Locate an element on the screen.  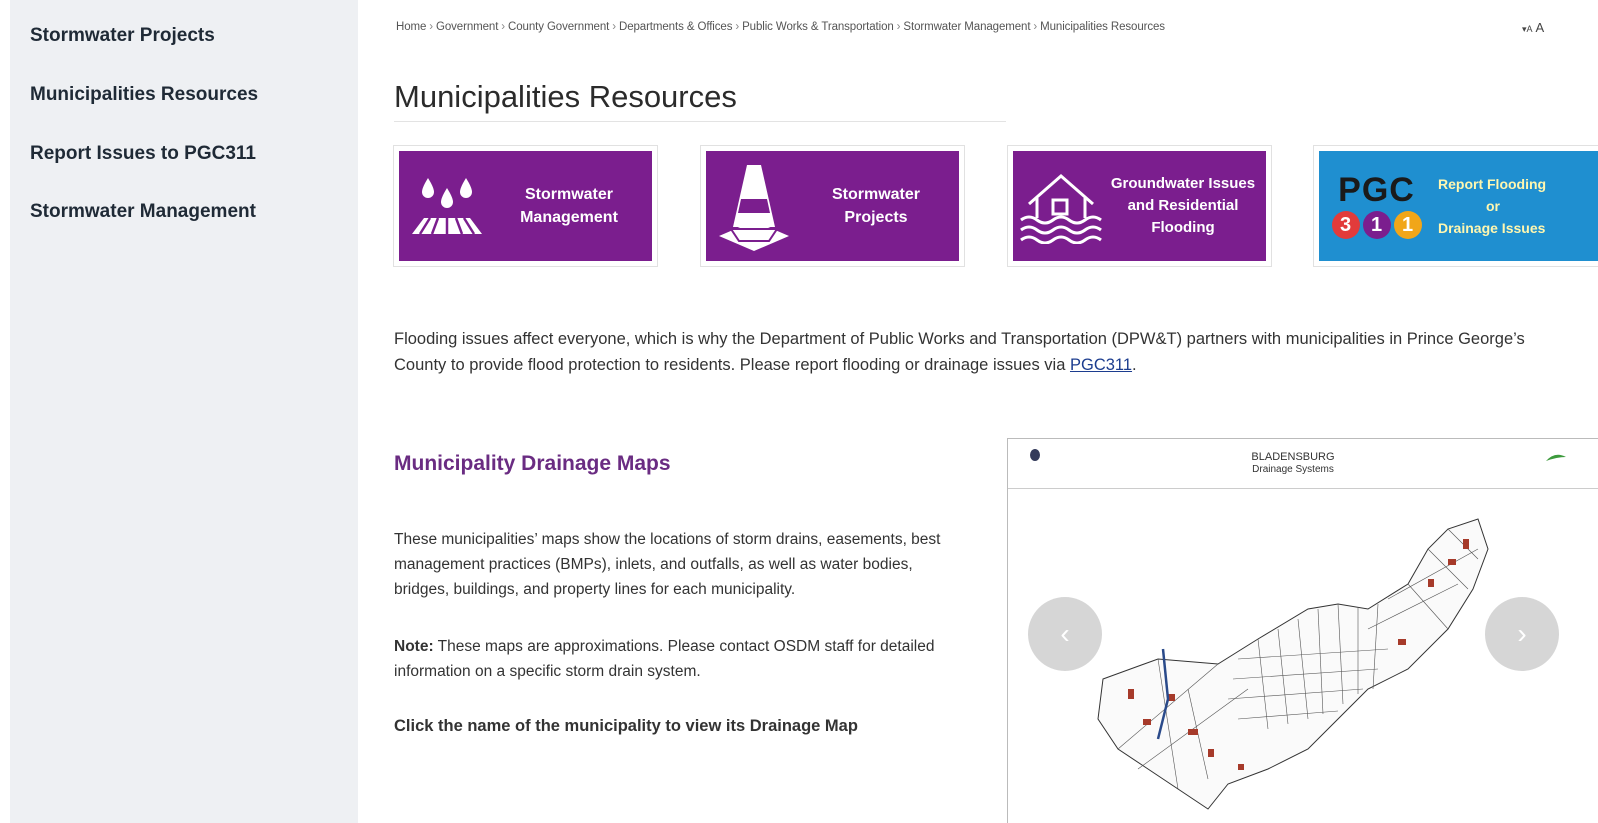
tile-label-line: or is located at coordinates (1493, 206).